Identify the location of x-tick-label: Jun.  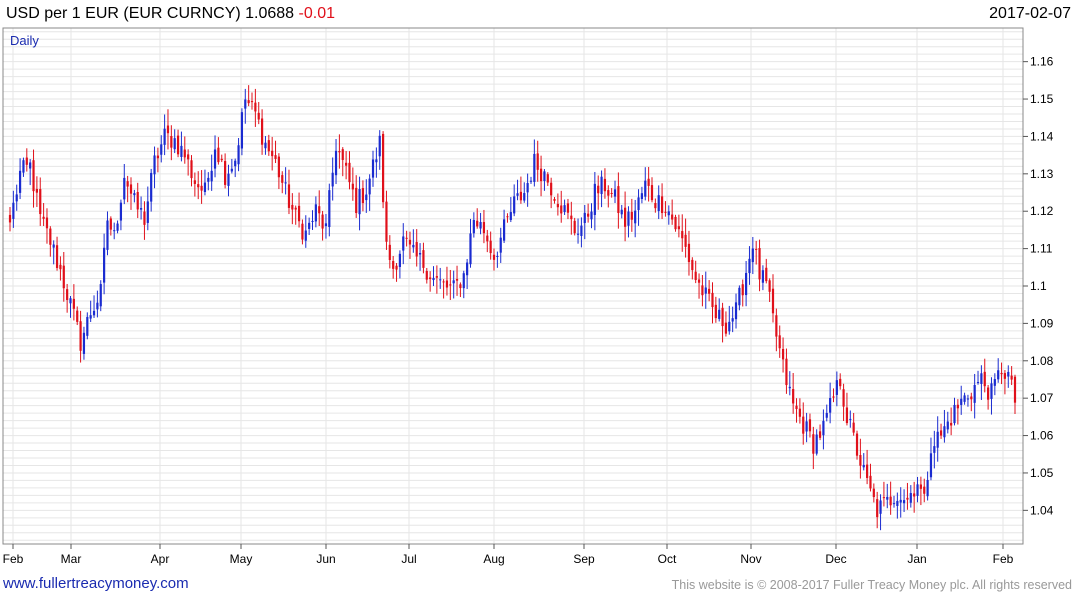
(325, 559).